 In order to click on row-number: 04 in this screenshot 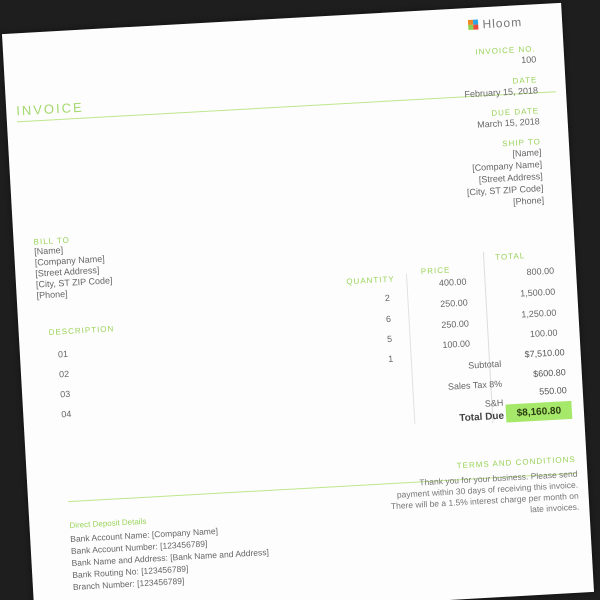, I will do `click(66, 414)`.